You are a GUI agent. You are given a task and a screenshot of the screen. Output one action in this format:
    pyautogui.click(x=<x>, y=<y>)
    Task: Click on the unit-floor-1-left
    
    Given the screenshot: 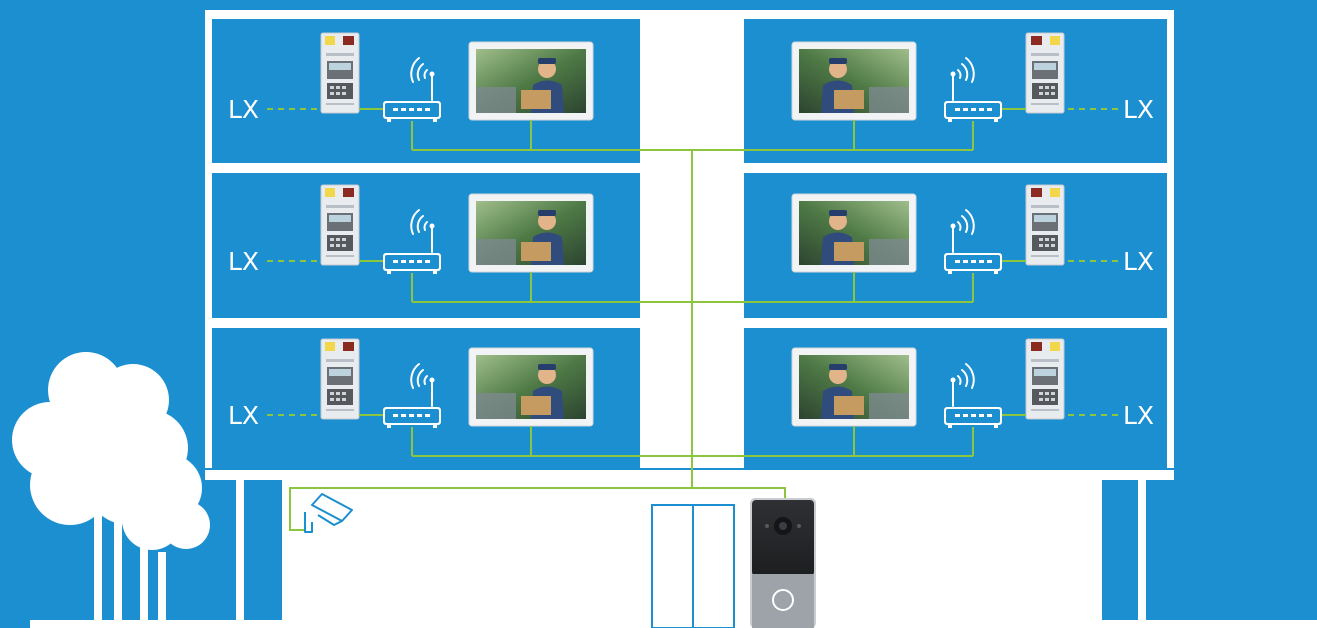 What is the action you would take?
    pyautogui.click(x=460, y=397)
    